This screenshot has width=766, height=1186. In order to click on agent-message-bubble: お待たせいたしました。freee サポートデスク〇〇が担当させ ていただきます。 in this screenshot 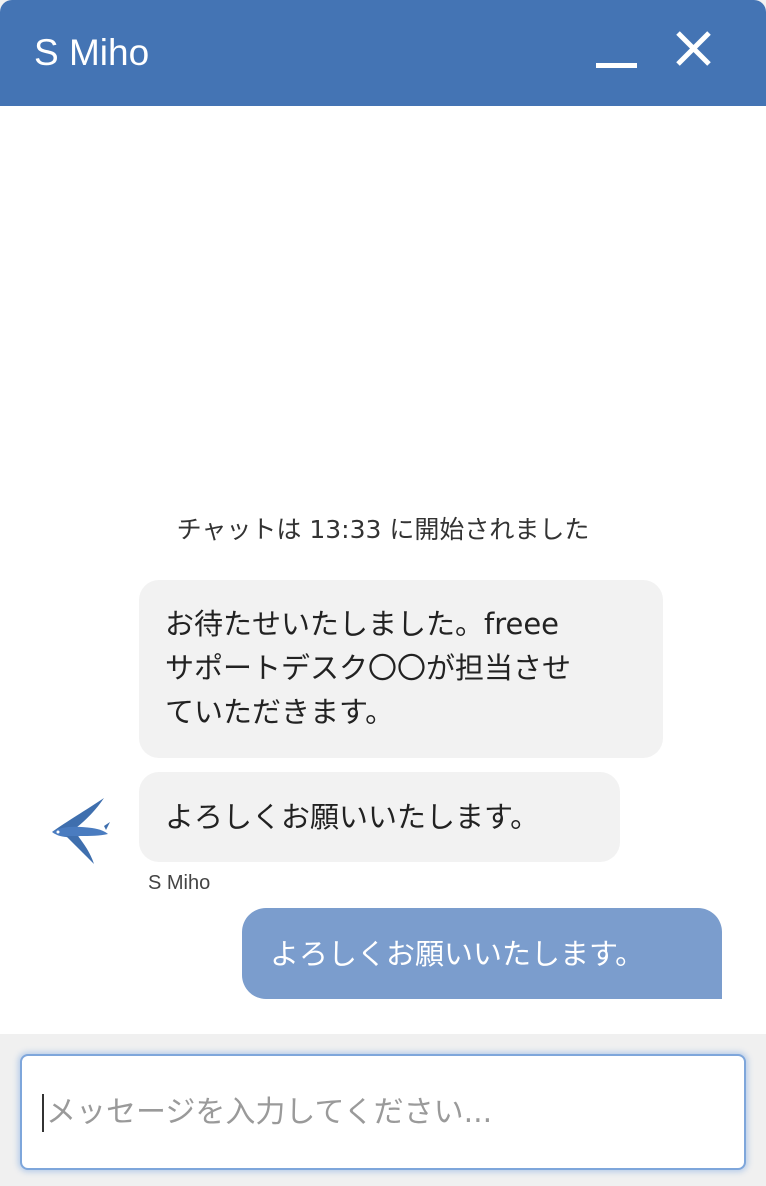, I will do `click(401, 669)`.